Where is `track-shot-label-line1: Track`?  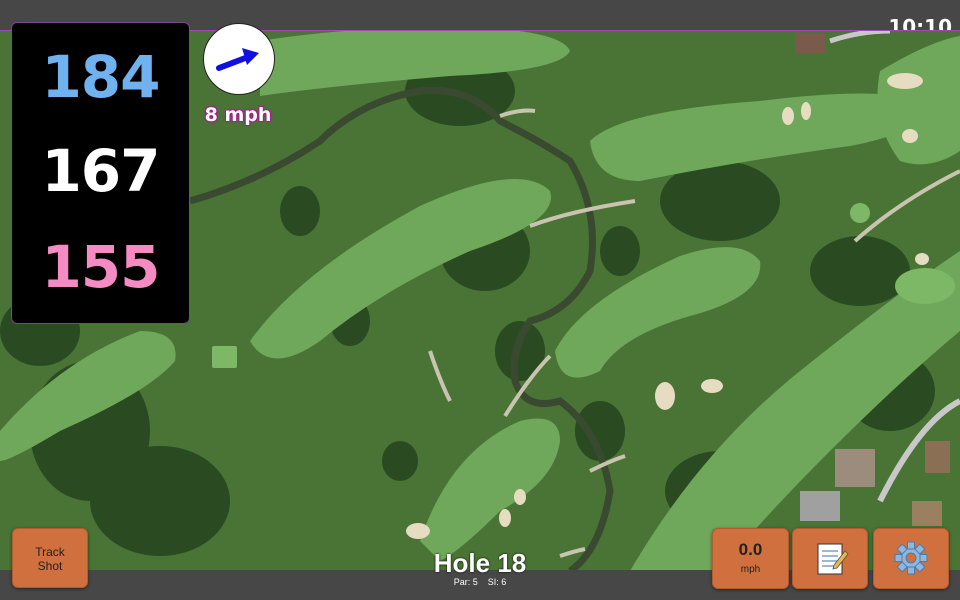
track-shot-label-line1: Track is located at coordinates (50, 552).